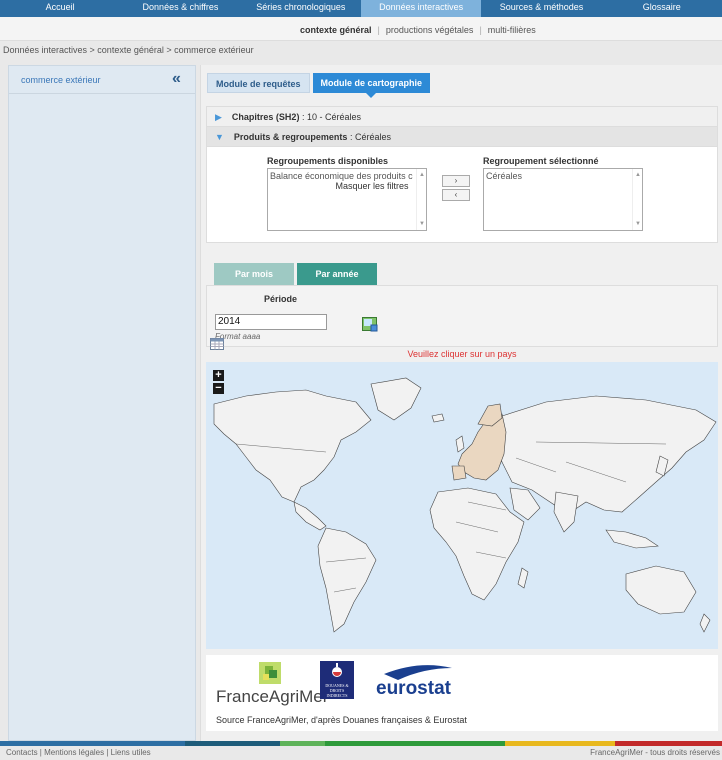  What do you see at coordinates (462, 137) in the screenshot?
I see `accordion-produits: ▼ Produits & regroupements : Céréales` at bounding box center [462, 137].